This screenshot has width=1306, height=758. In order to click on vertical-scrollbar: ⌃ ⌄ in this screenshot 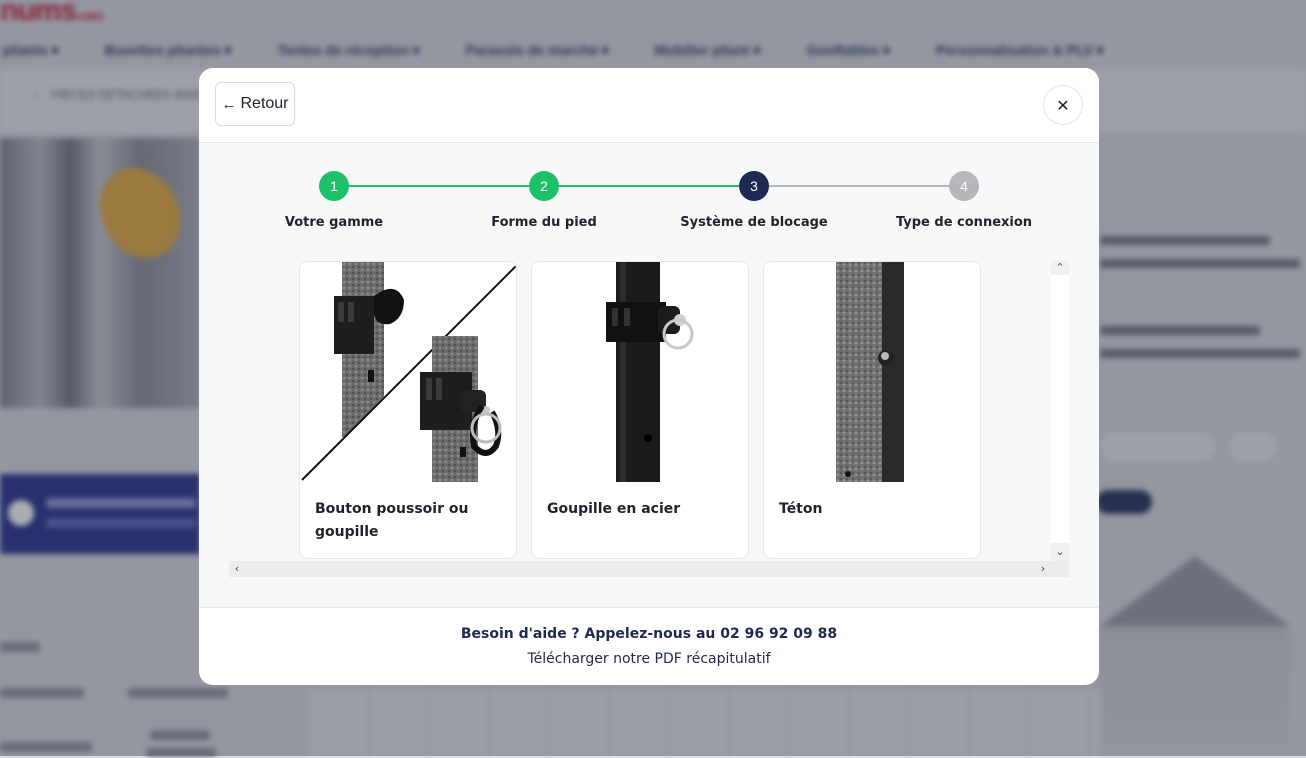, I will do `click(1060, 411)`.